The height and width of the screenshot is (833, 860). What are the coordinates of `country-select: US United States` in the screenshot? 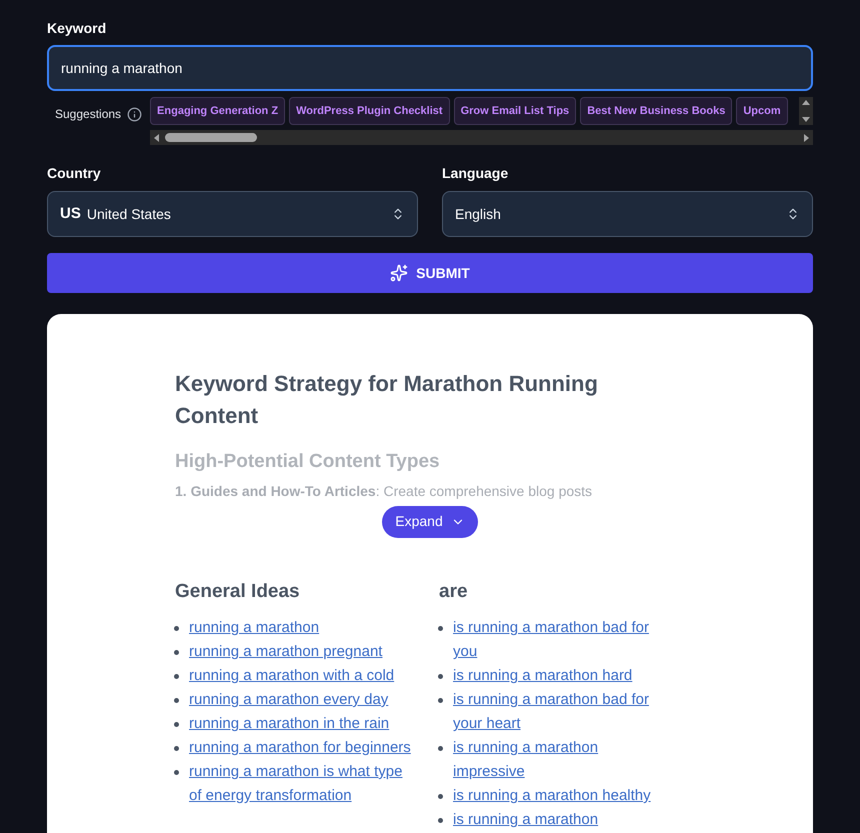 It's located at (232, 214).